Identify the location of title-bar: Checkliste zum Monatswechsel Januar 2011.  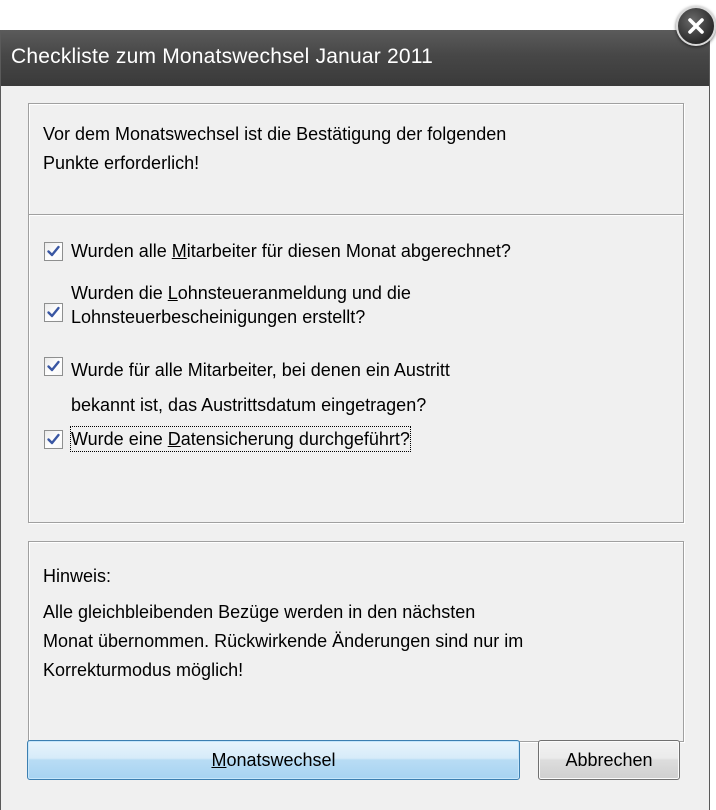
(355, 58).